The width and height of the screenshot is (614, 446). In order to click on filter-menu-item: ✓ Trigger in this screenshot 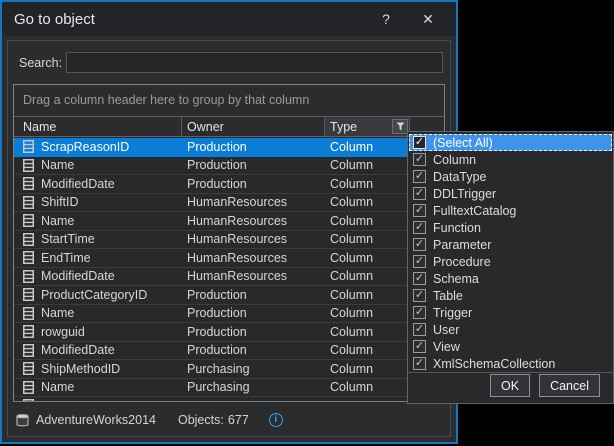, I will do `click(510, 312)`.